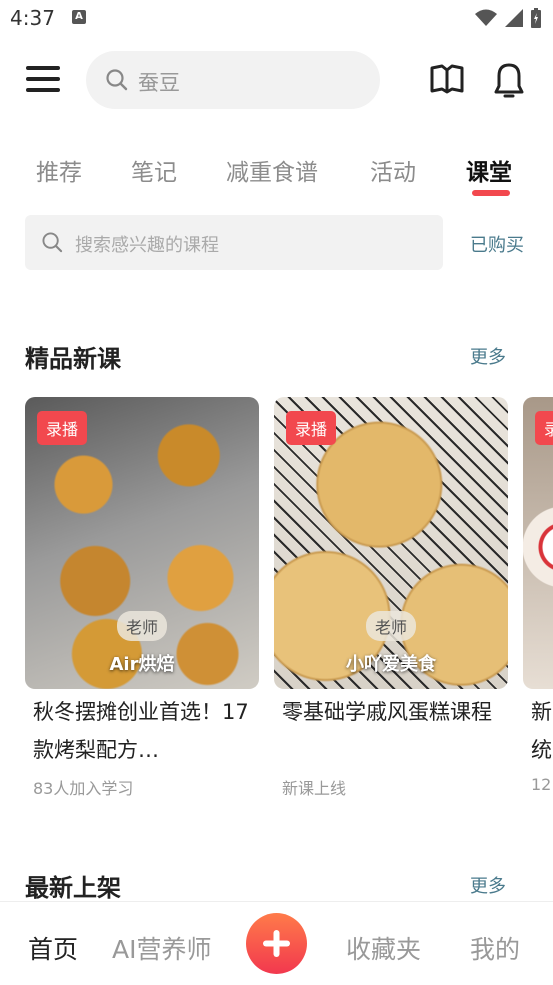 This screenshot has width=553, height=985. I want to click on course-image: 录播 老师 小吖爱美食, so click(391, 543).